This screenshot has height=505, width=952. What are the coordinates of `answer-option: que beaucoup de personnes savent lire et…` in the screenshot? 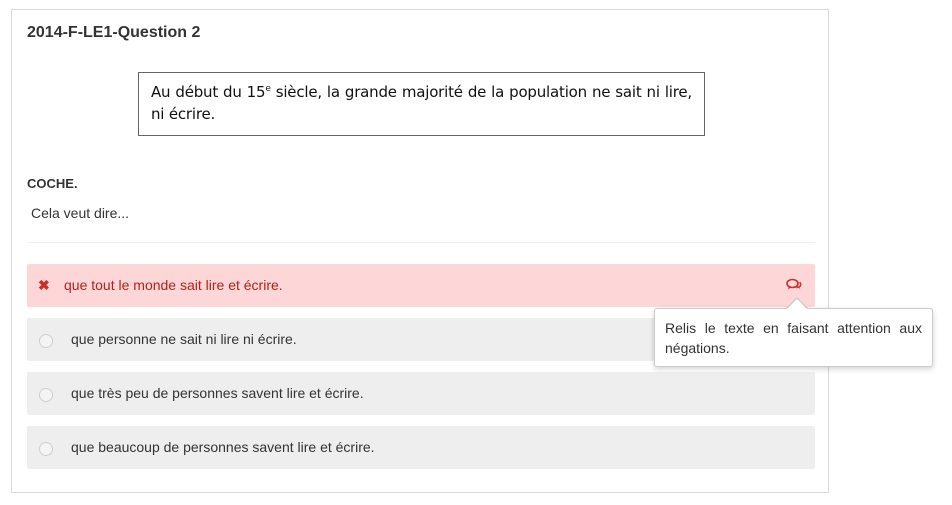 It's located at (421, 447).